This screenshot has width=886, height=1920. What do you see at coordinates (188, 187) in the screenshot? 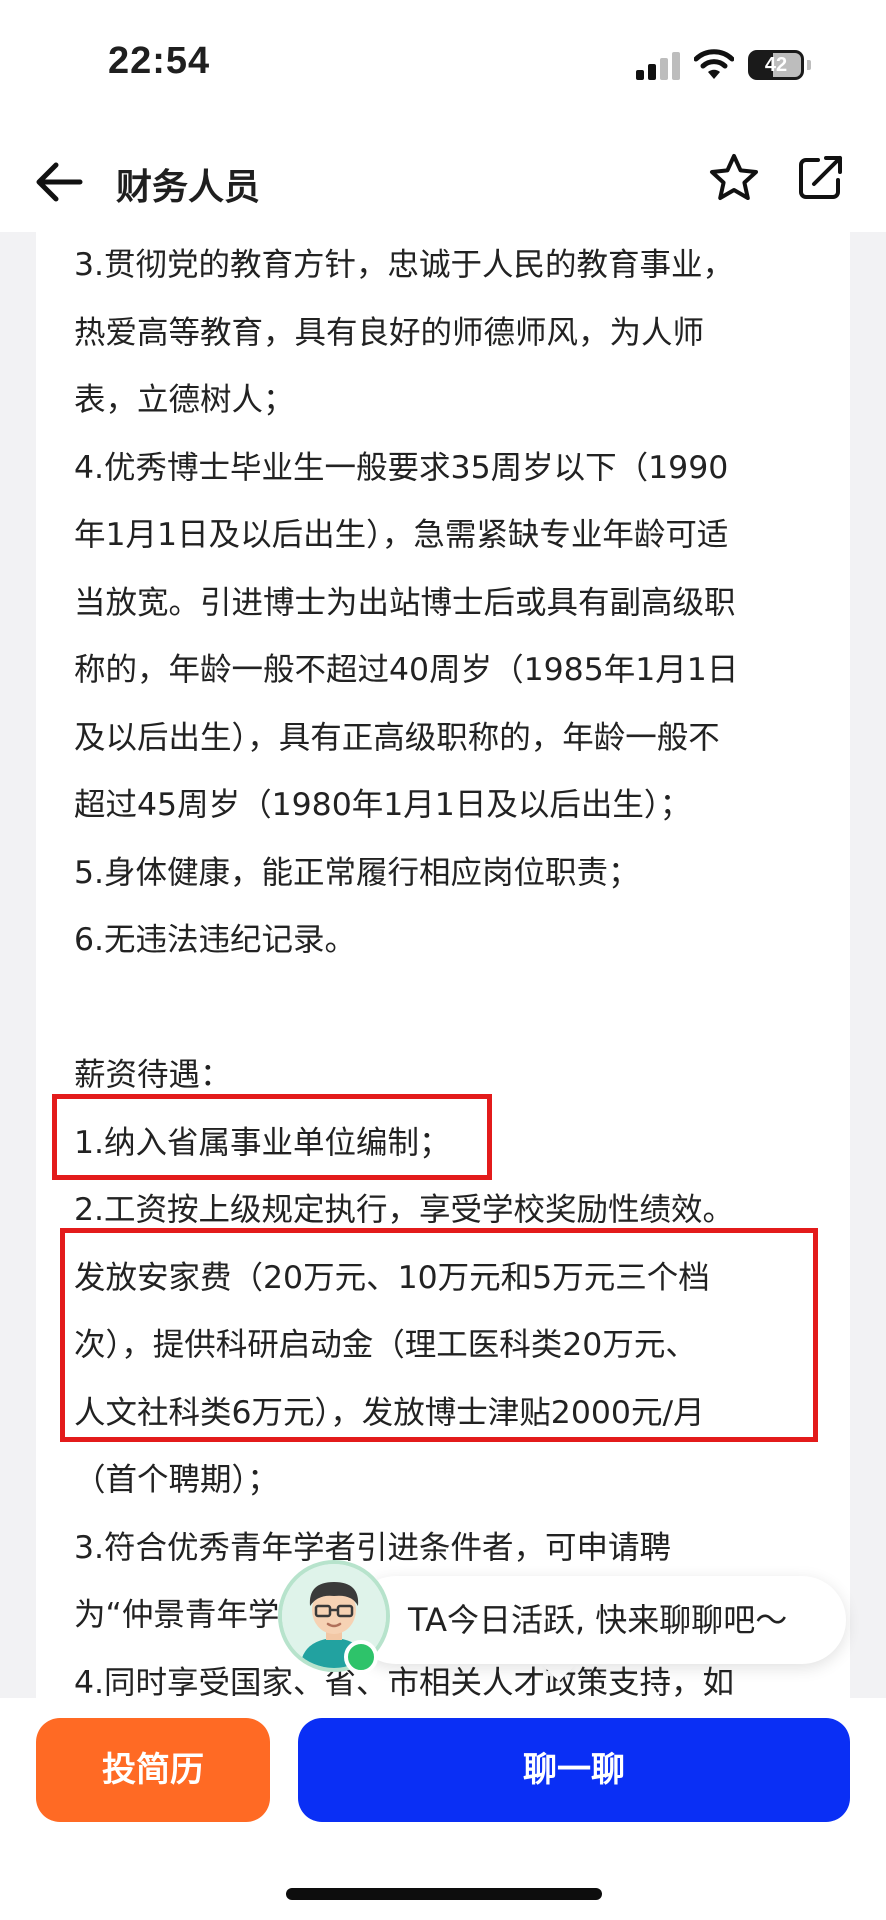
I see `page-title: 财务人员` at bounding box center [188, 187].